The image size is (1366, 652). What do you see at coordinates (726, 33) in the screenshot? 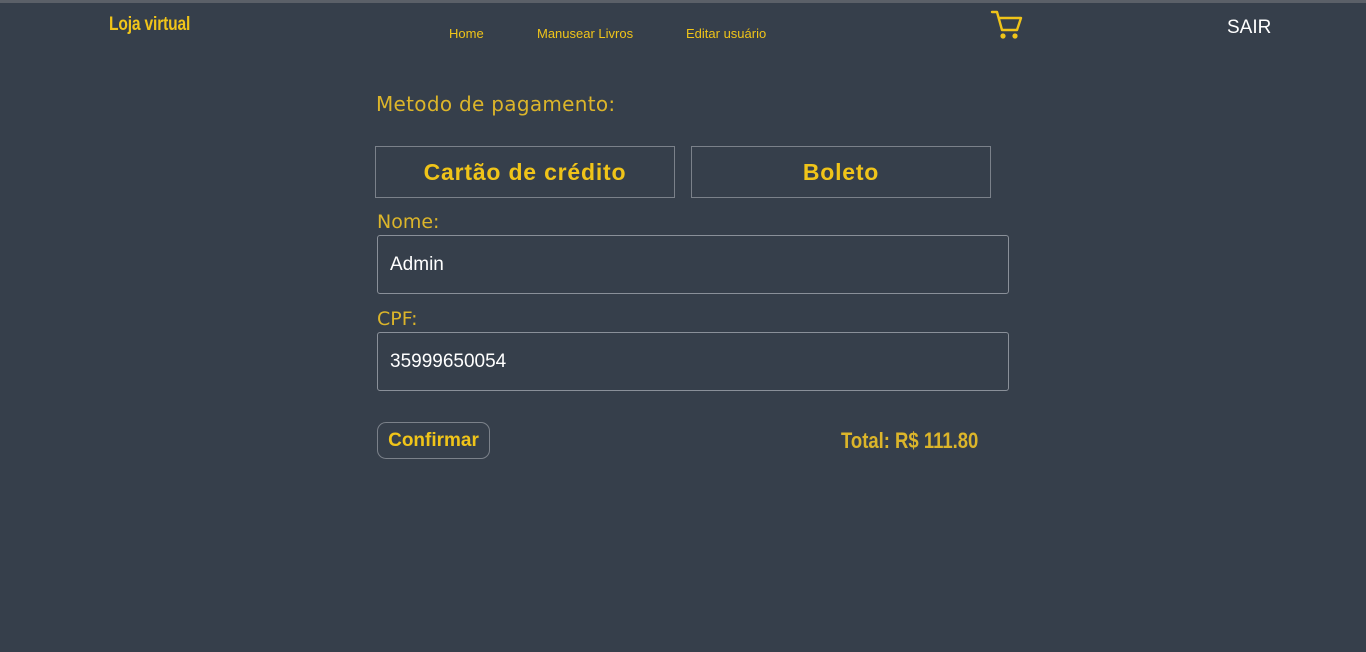
I see `nav-link-edit-user: Editar usuário` at bounding box center [726, 33].